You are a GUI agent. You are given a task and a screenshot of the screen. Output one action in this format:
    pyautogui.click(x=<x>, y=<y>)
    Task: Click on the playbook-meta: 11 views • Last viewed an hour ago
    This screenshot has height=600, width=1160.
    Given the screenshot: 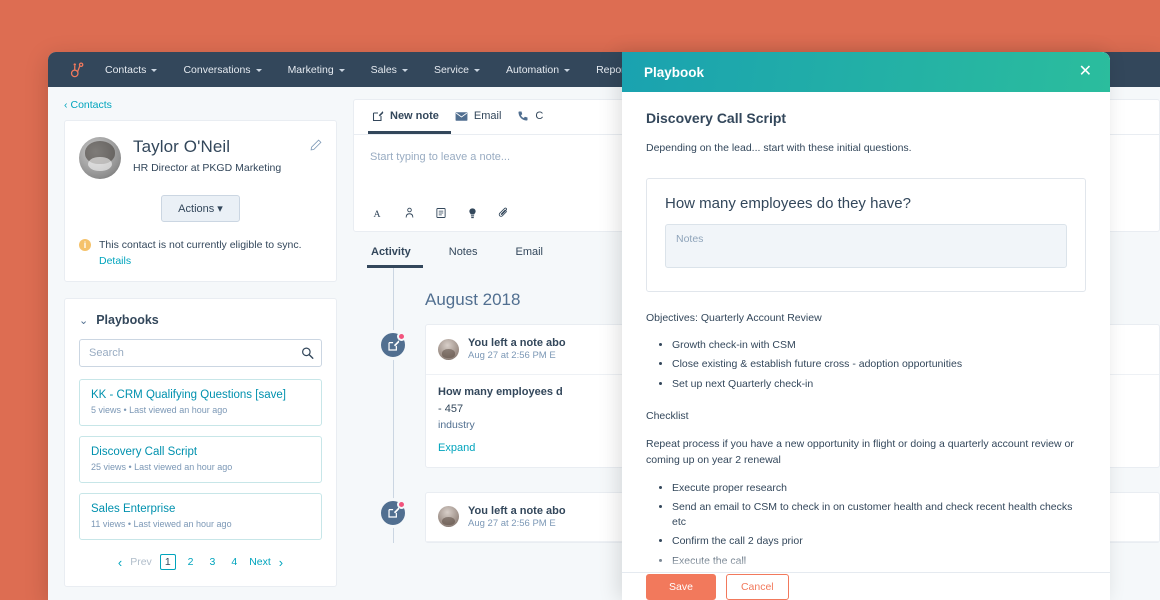 What is the action you would take?
    pyautogui.click(x=161, y=524)
    